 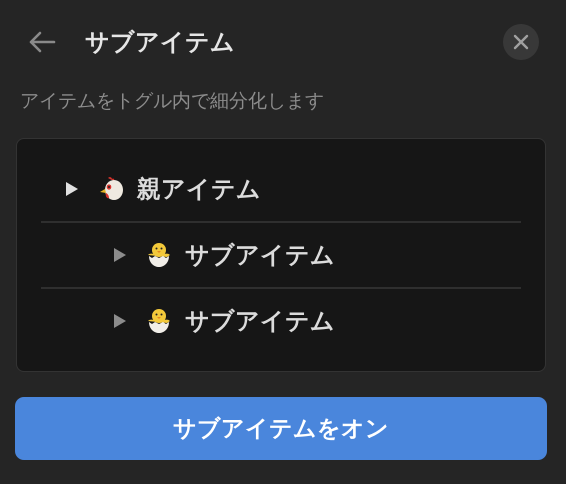 What do you see at coordinates (172, 101) in the screenshot?
I see `description-text: アイテムをトグル内で細分化します` at bounding box center [172, 101].